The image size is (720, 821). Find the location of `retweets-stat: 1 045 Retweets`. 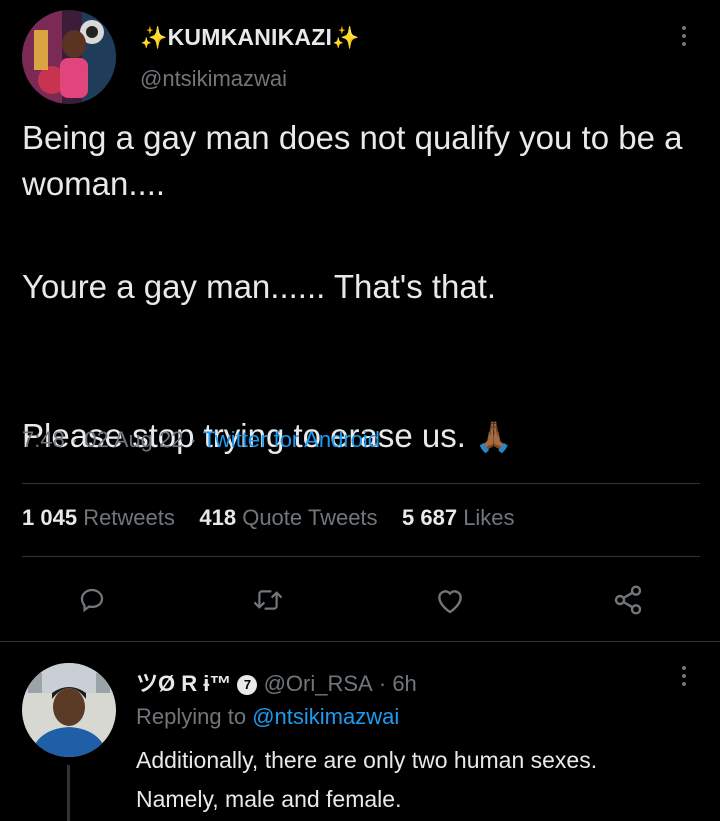

retweets-stat: 1 045 Retweets is located at coordinates (98, 517).